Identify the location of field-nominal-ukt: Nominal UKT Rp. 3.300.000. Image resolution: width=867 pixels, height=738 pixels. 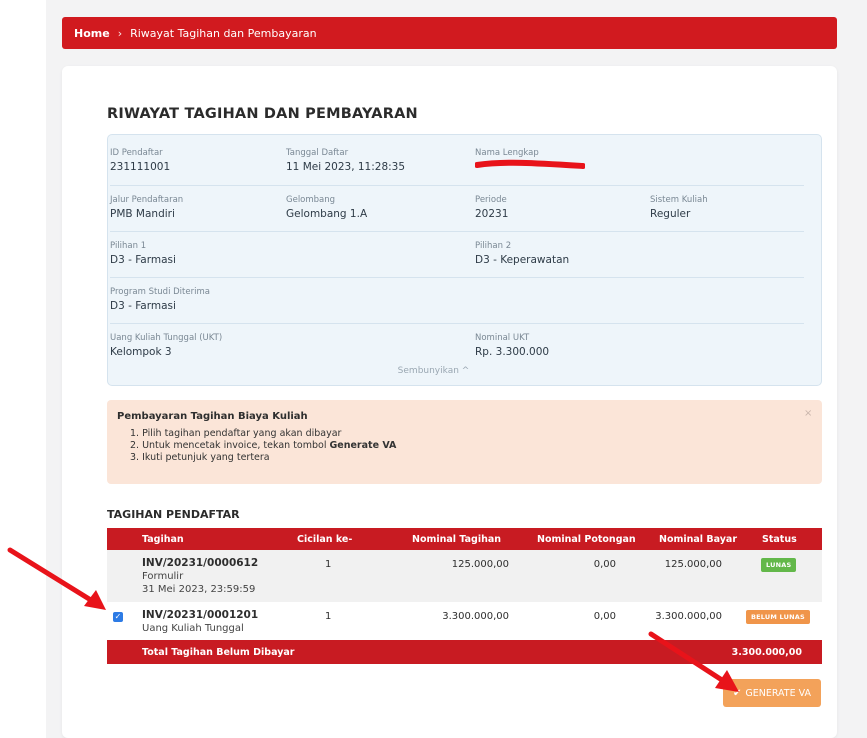
(512, 345).